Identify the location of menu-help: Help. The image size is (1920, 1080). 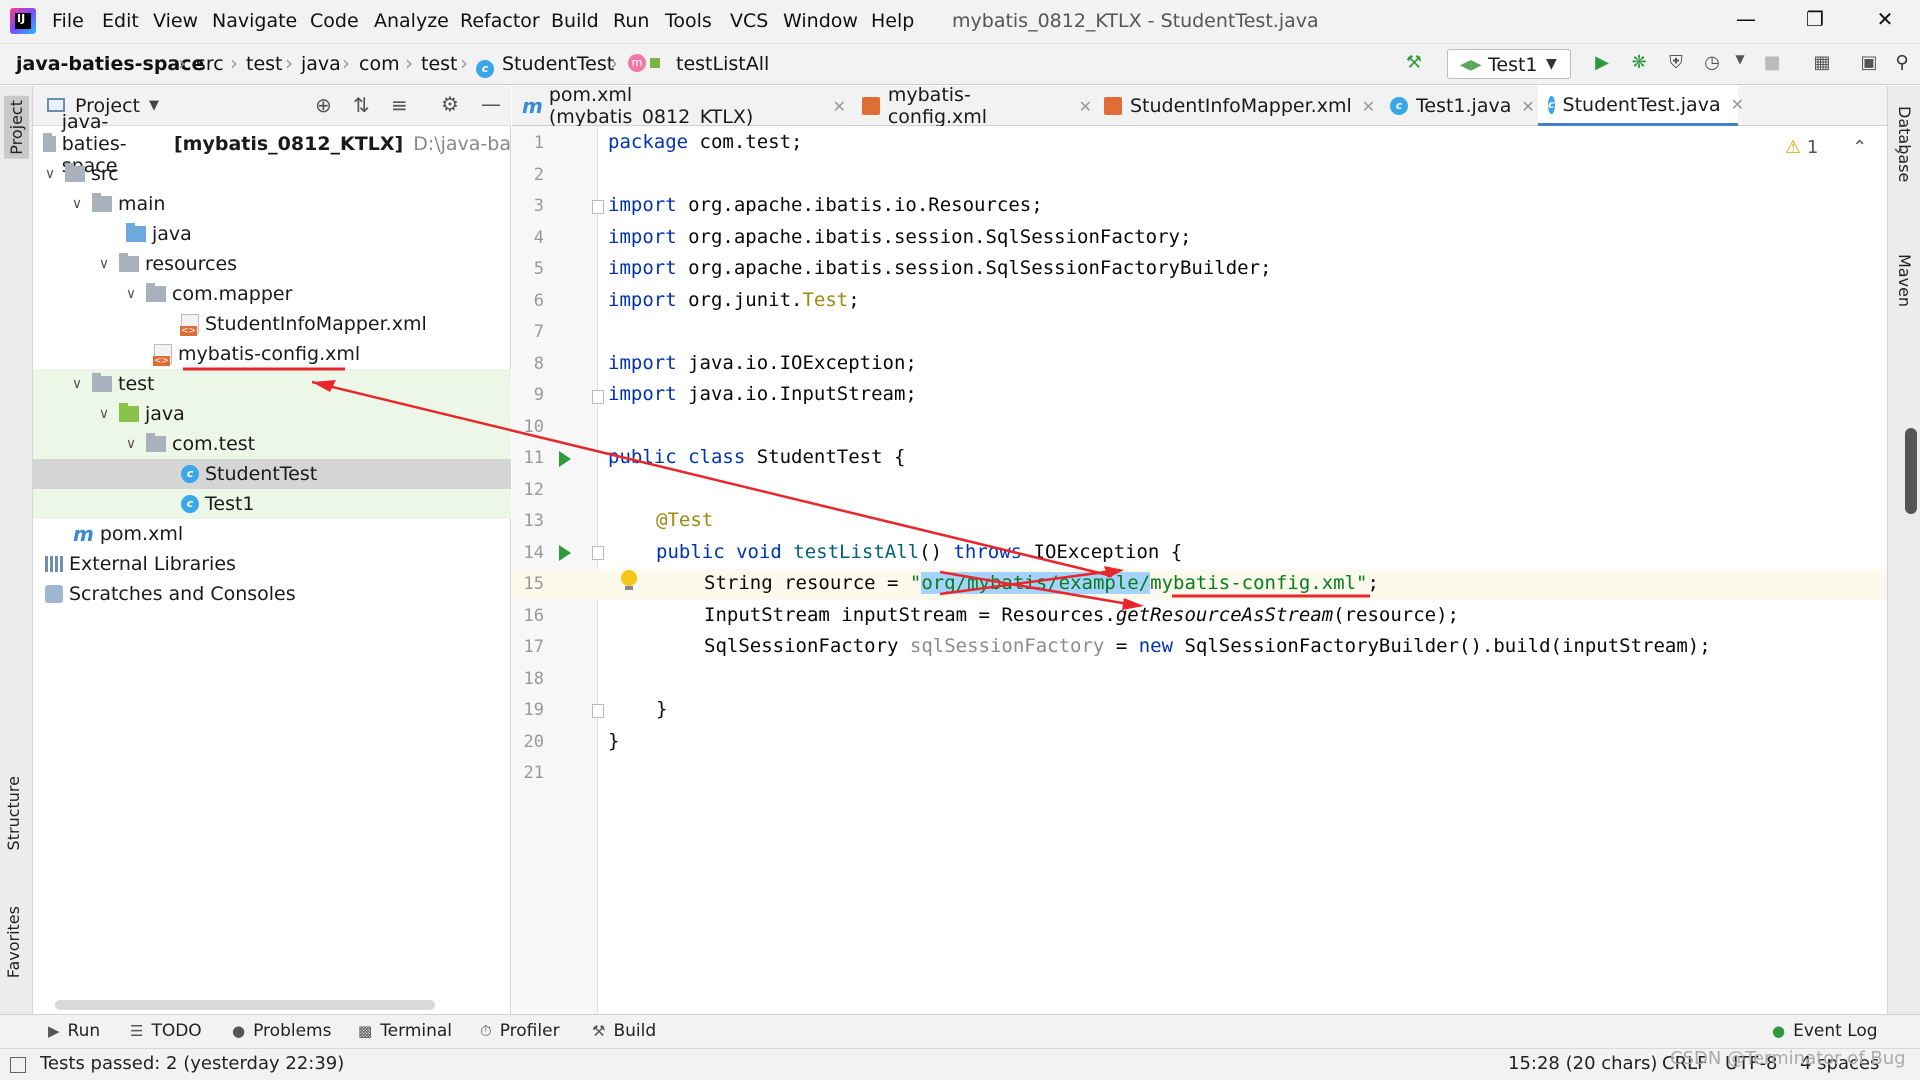
(892, 21).